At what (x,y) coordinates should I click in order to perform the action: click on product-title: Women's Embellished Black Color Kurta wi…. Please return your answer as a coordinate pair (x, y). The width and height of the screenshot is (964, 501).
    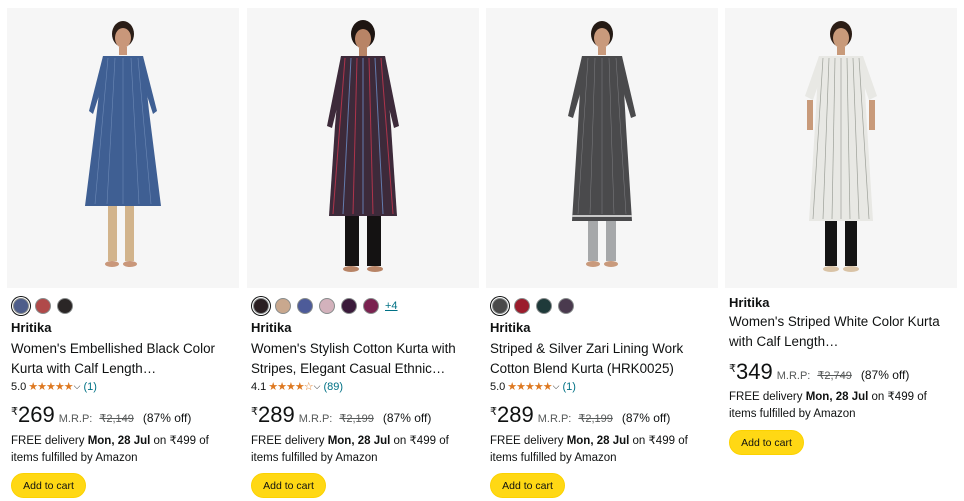
    Looking at the image, I should click on (123, 358).